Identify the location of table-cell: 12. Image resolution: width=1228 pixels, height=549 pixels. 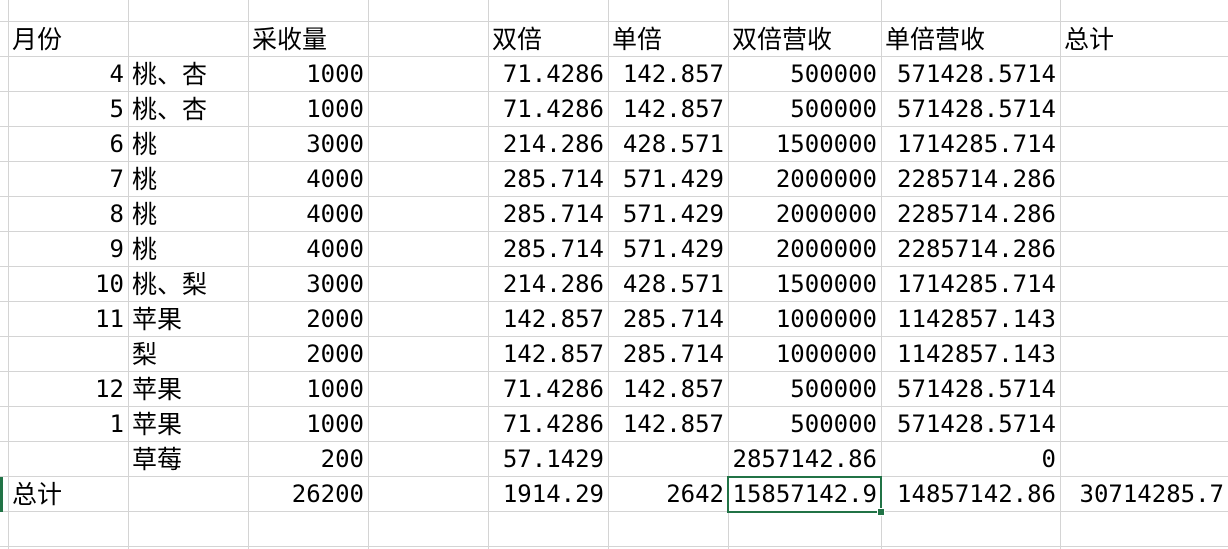
(68, 389).